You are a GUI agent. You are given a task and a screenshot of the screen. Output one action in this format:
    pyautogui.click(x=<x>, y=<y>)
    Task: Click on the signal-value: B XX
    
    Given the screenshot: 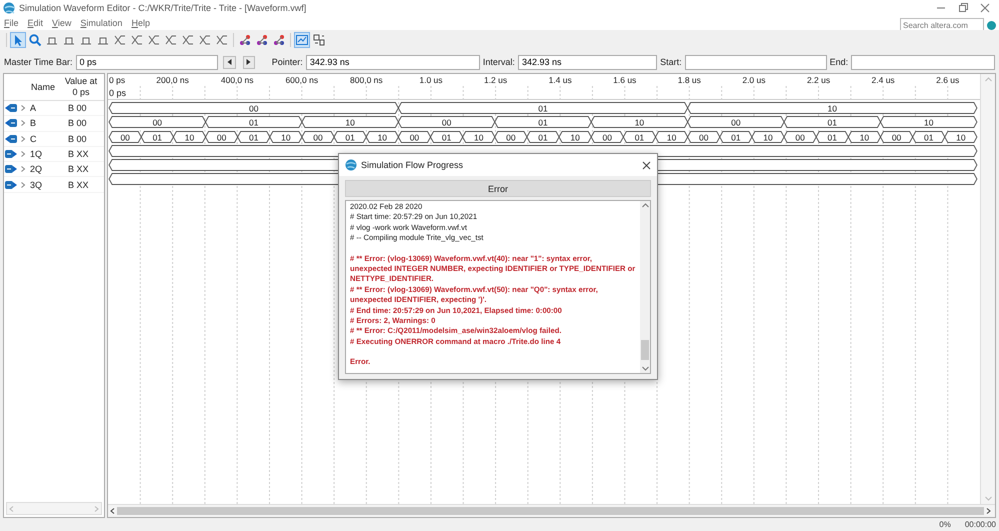 What is the action you would take?
    pyautogui.click(x=78, y=154)
    